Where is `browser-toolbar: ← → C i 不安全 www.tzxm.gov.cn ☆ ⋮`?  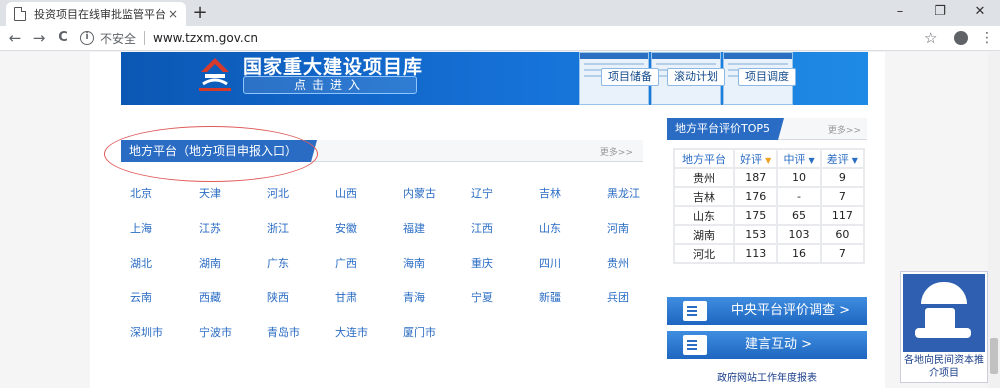
browser-toolbar: ← → C i 不安全 www.tzxm.gov.cn ☆ ⋮ is located at coordinates (500, 38).